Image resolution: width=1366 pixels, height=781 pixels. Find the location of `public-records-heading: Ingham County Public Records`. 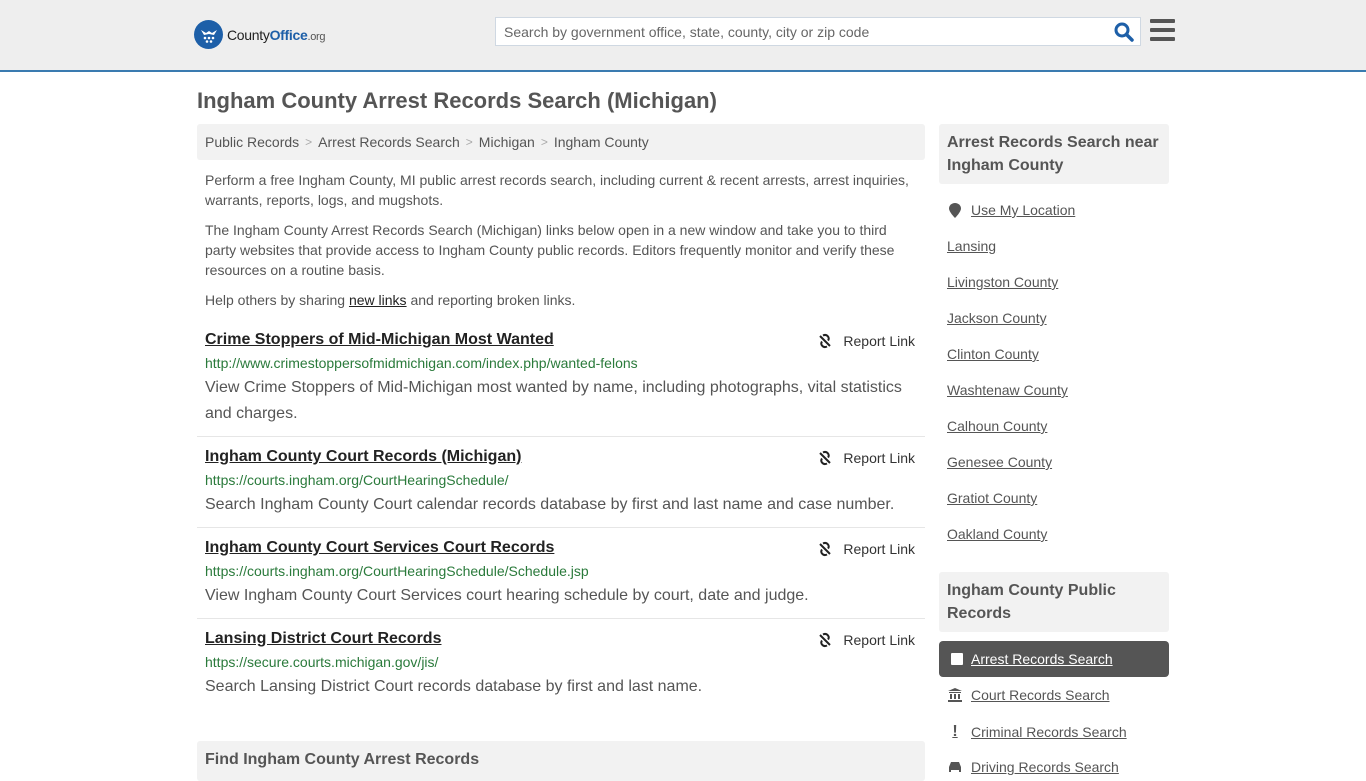

public-records-heading: Ingham County Public Records is located at coordinates (1054, 602).